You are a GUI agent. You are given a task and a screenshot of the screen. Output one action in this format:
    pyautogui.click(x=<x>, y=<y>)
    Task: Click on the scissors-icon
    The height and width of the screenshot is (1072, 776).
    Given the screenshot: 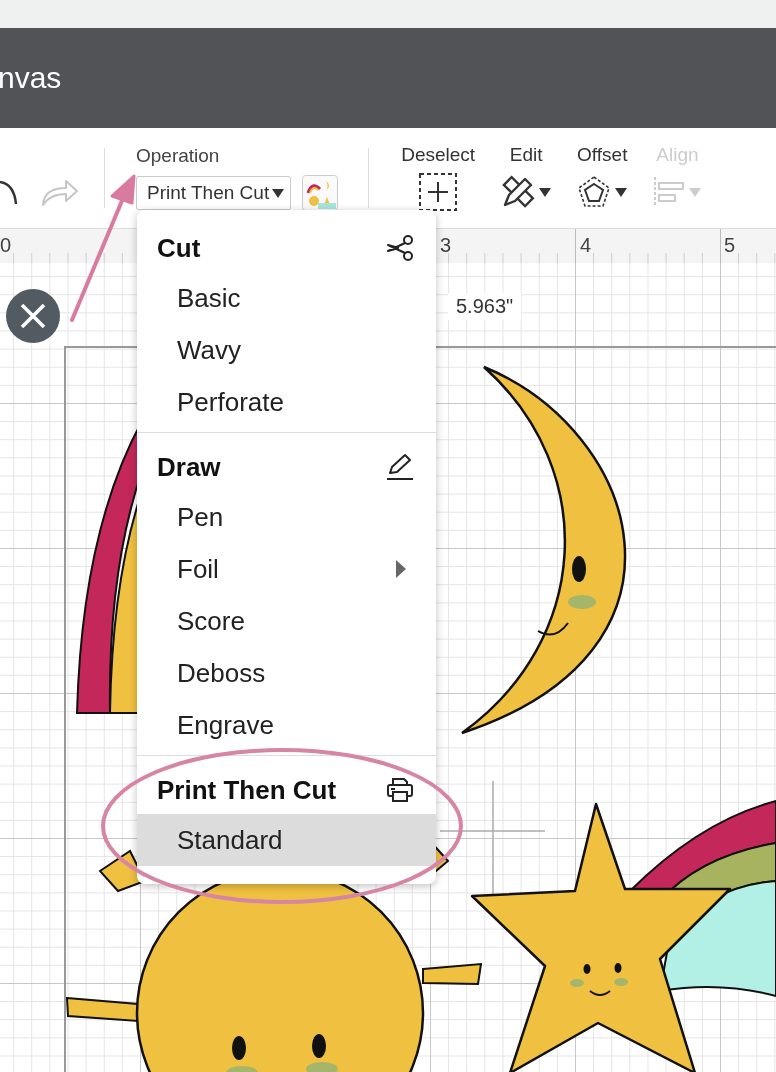 What is the action you would take?
    pyautogui.click(x=400, y=248)
    